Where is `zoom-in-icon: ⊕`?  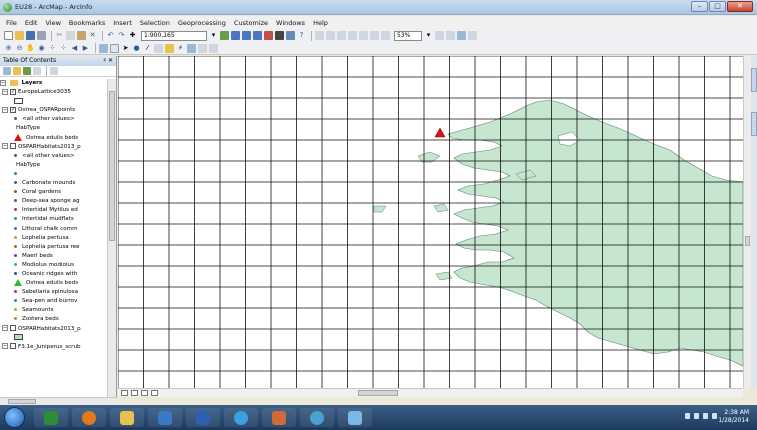 zoom-in-icon: ⊕ is located at coordinates (8, 48).